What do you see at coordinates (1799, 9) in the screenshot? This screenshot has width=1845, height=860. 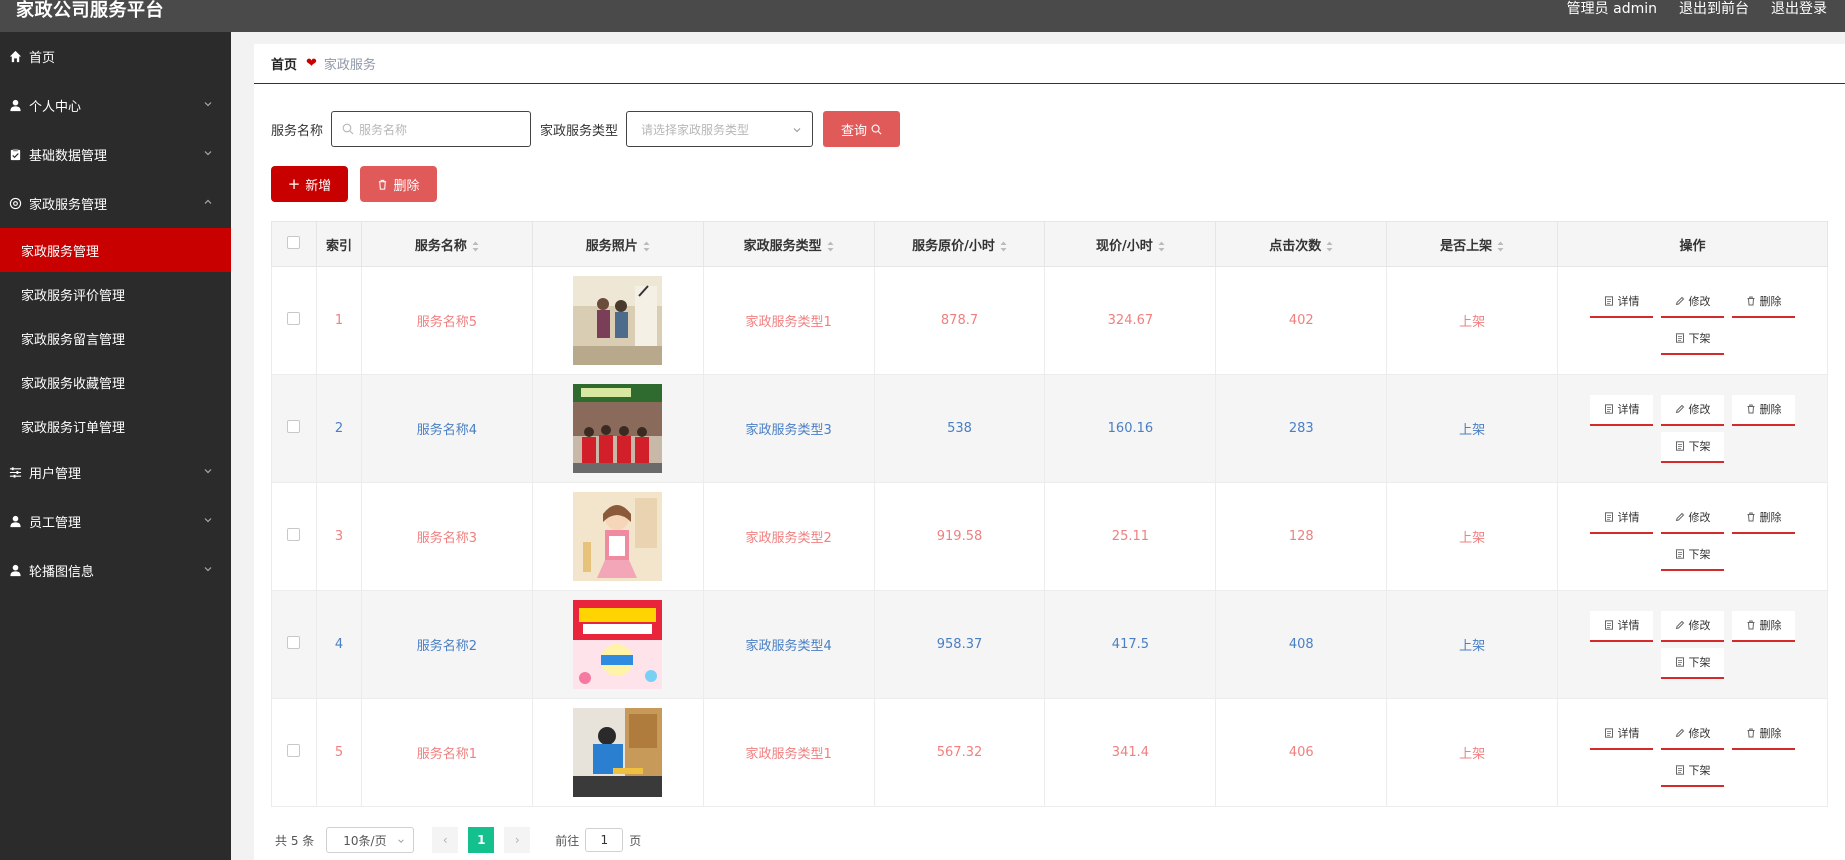 I see `logout-link: 退出登录` at bounding box center [1799, 9].